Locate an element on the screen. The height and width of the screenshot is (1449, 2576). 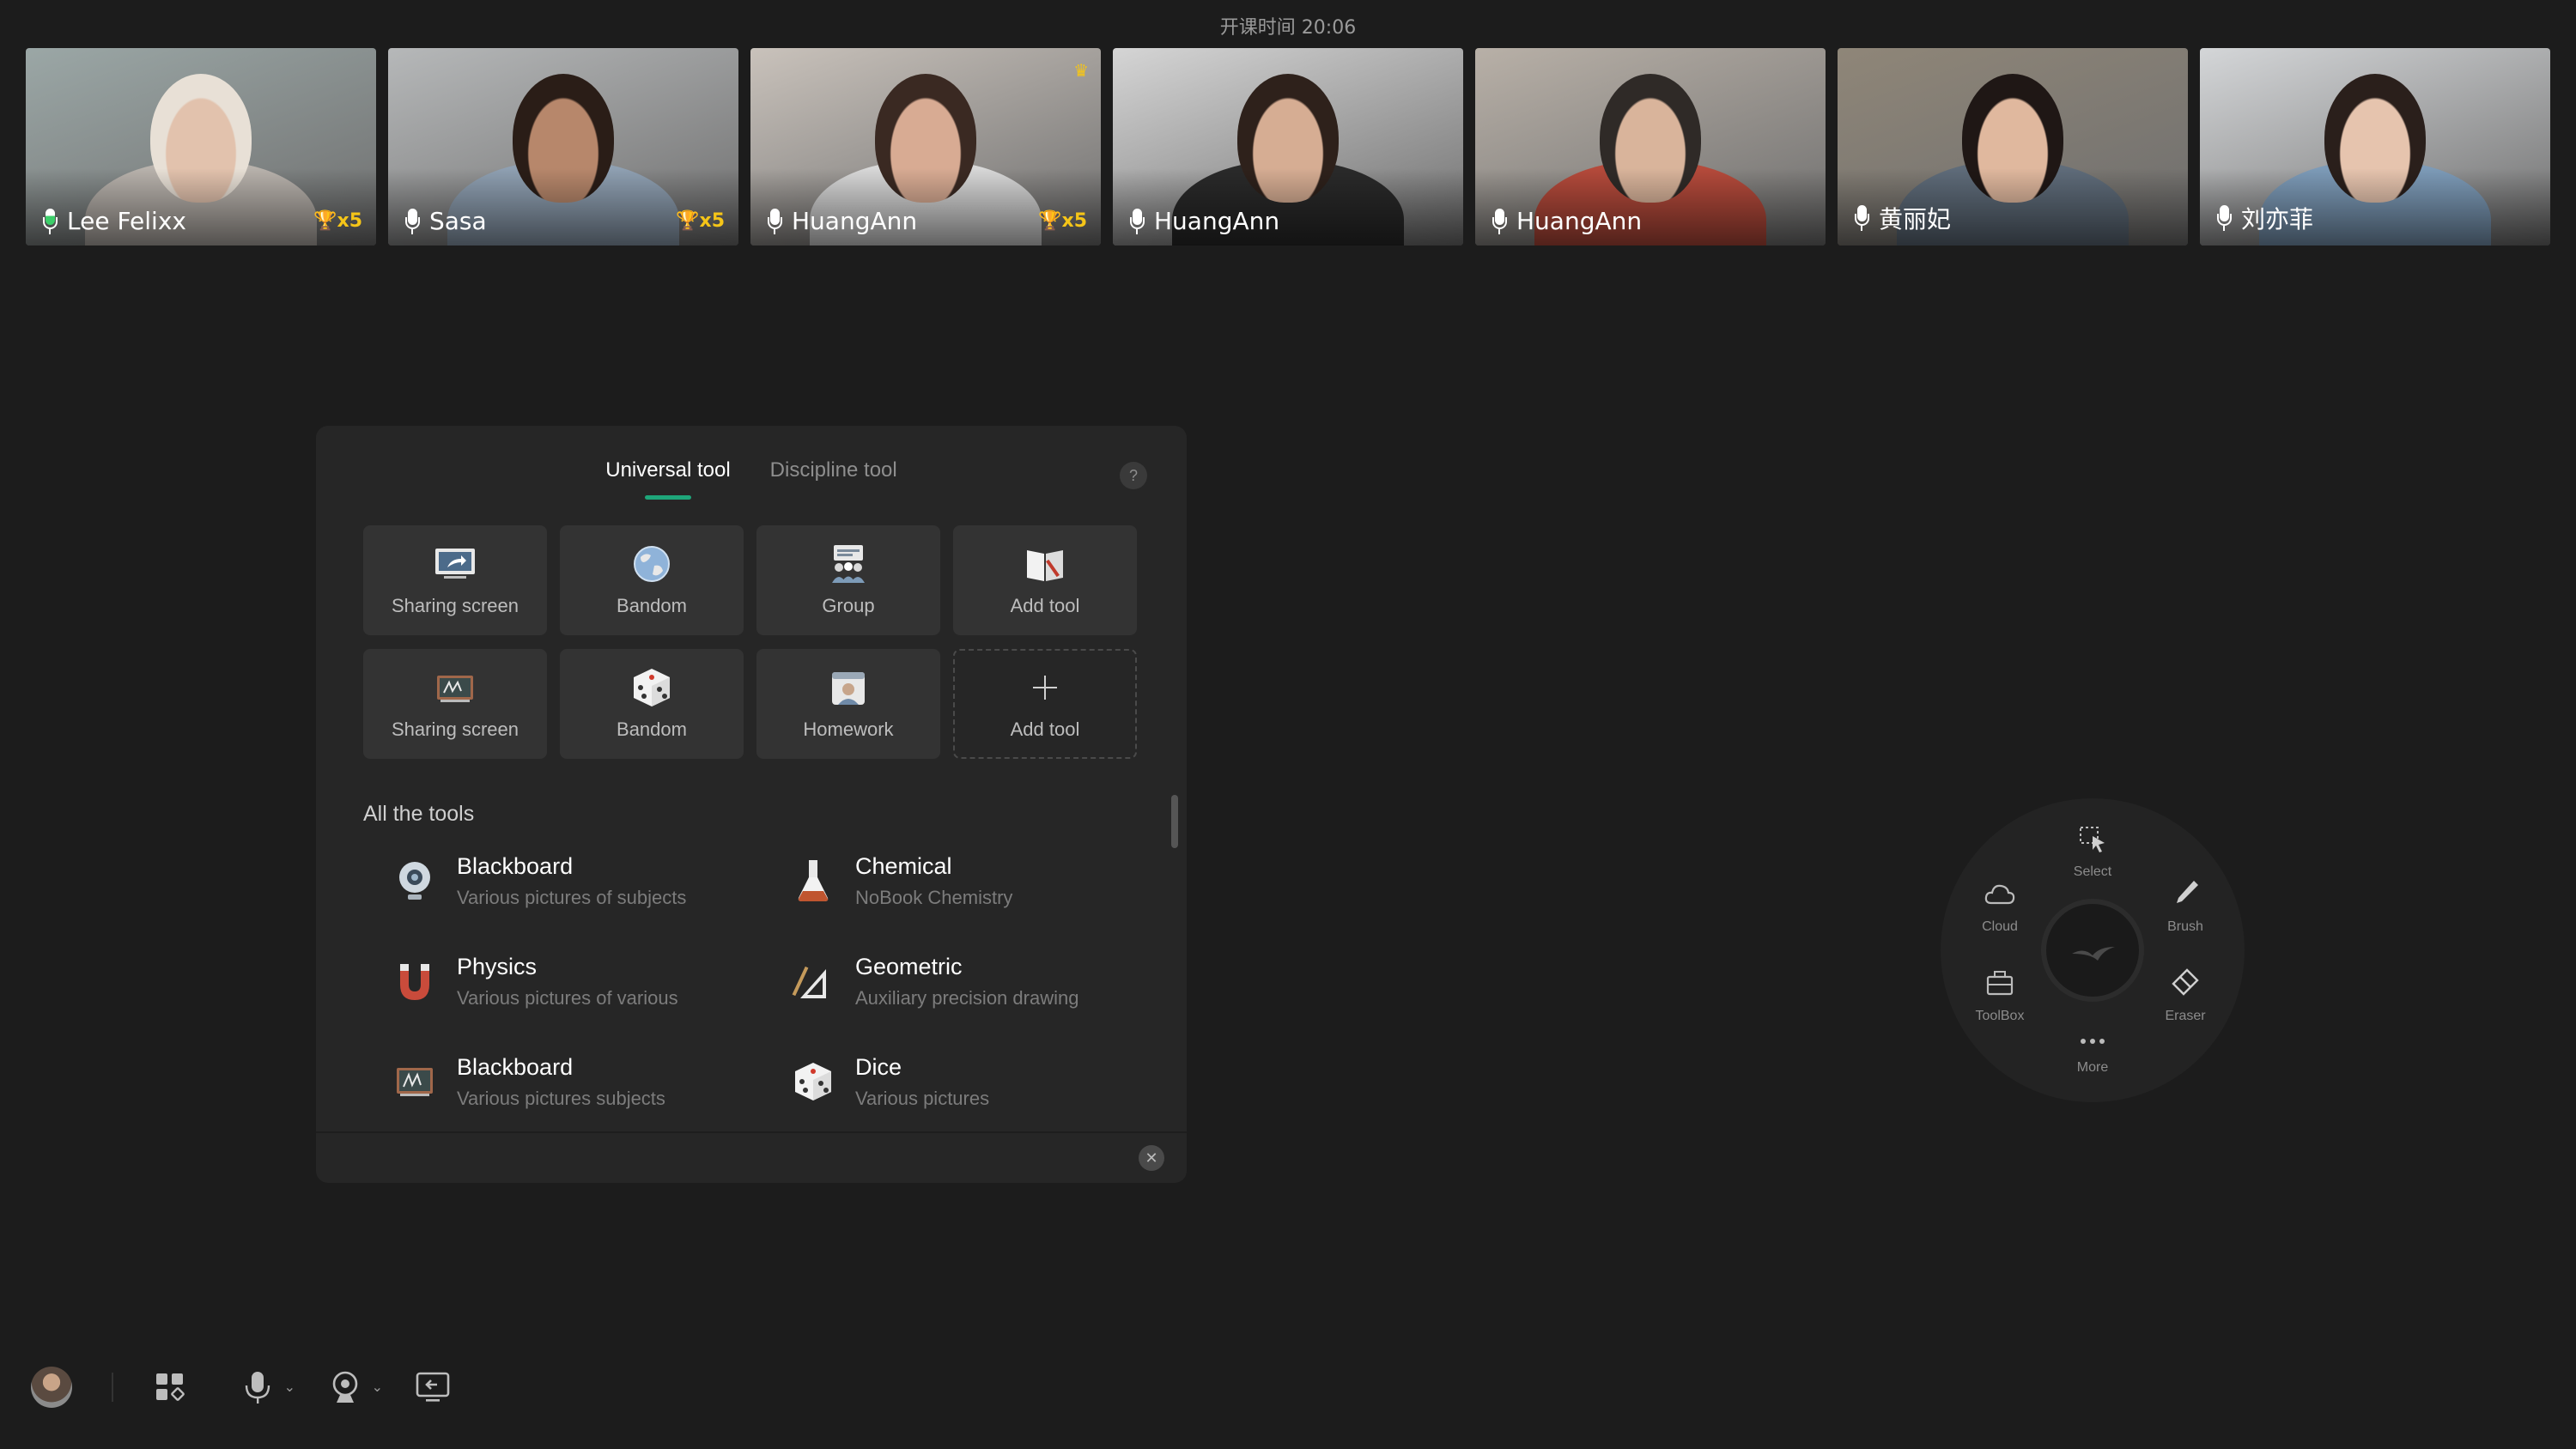
participant-name: Lee Felixx is located at coordinates (113, 221).